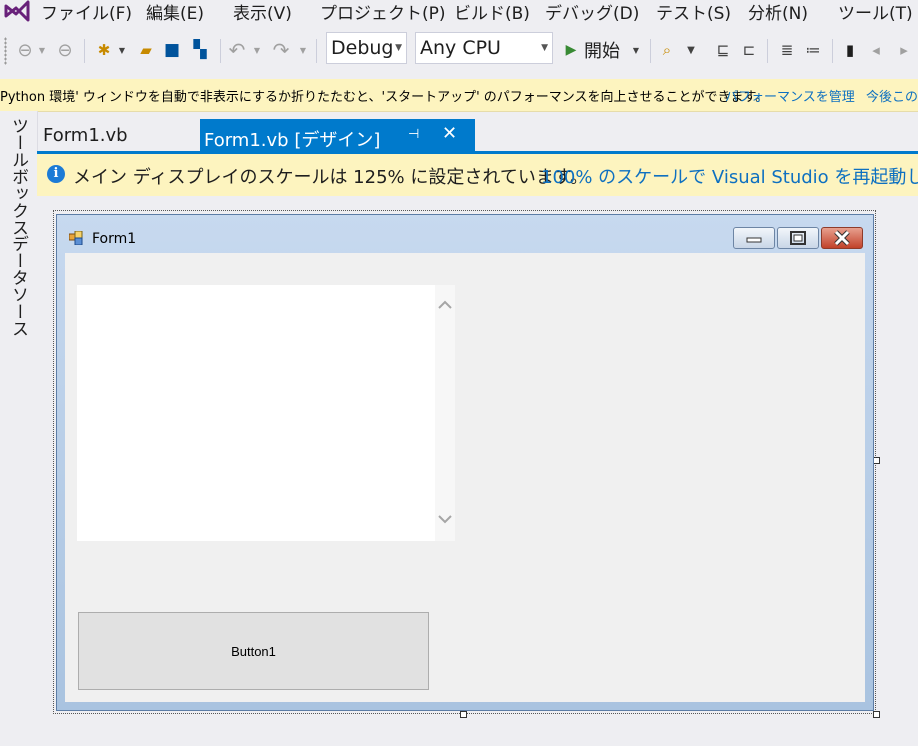 The width and height of the screenshot is (918, 746). Describe the element at coordinates (413, 134) in the screenshot. I see `pin-tab-icon: ⊣` at that location.